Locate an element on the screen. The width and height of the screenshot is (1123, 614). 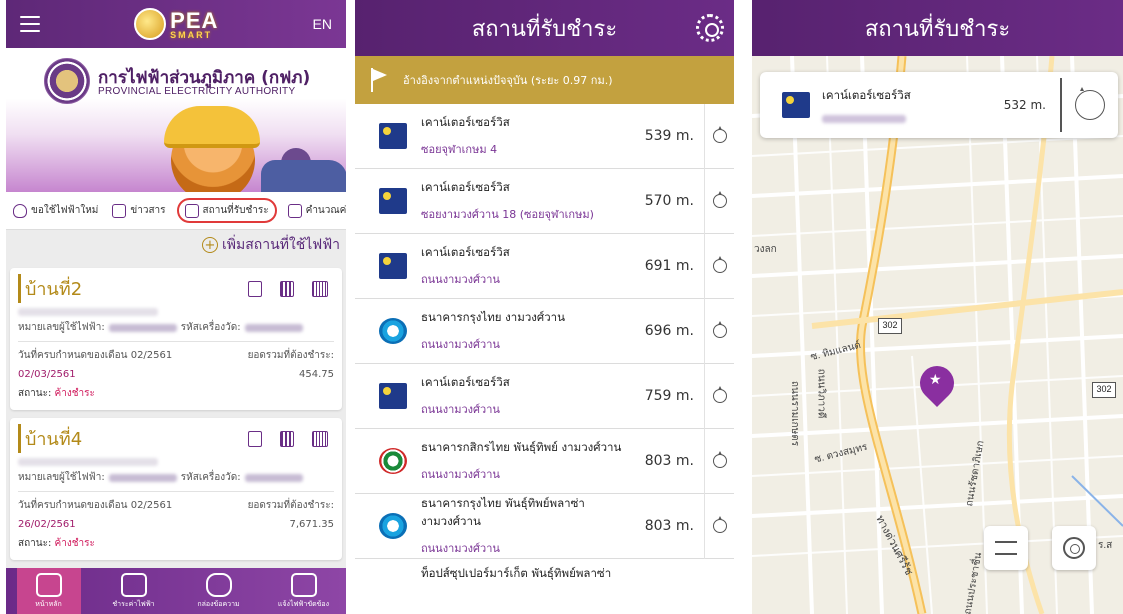
item-name: ท็อปส์ซุปเปอร์มาร์เก็ต พันธุ์ทิพย์พลาซ่า is located at coordinates (516, 573).